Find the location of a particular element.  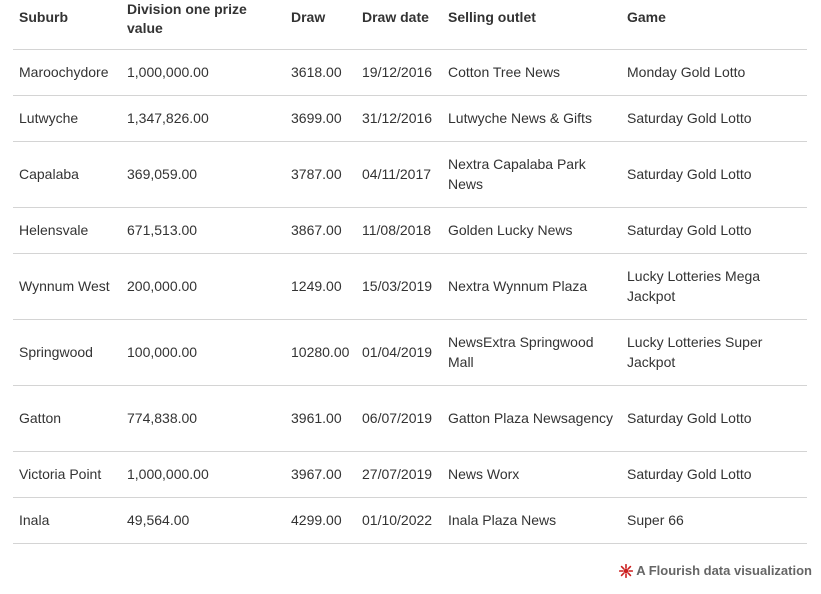

cell-date: 15/03/2019 is located at coordinates (397, 286).